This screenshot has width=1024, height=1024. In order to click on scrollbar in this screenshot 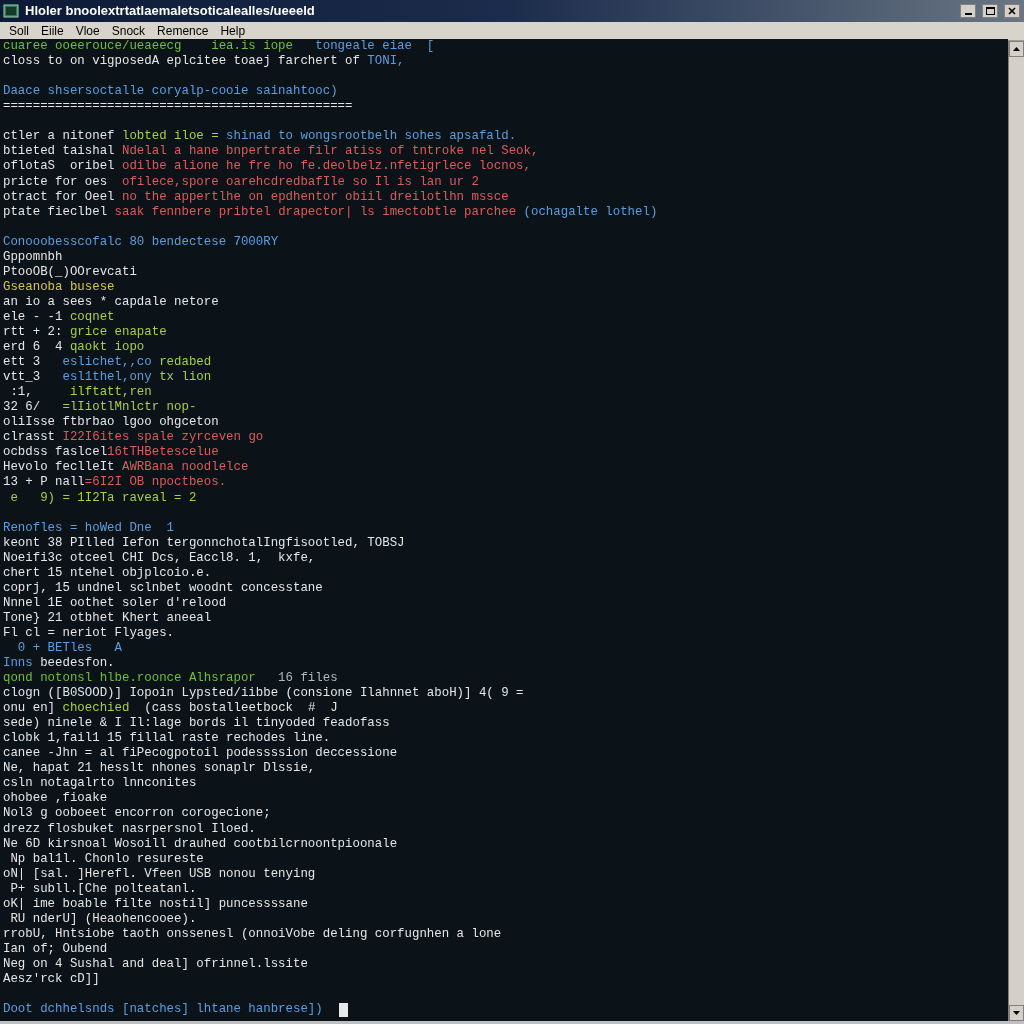, I will do `click(1016, 531)`.